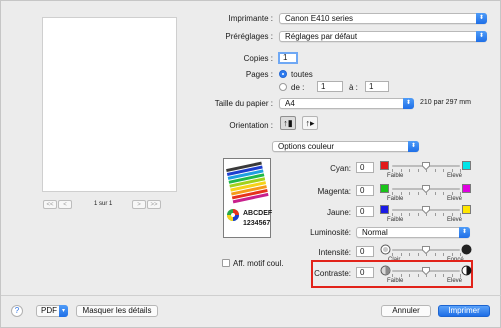 The height and width of the screenshot is (328, 501). I want to click on cyan-label: Cyan:, so click(340, 168).